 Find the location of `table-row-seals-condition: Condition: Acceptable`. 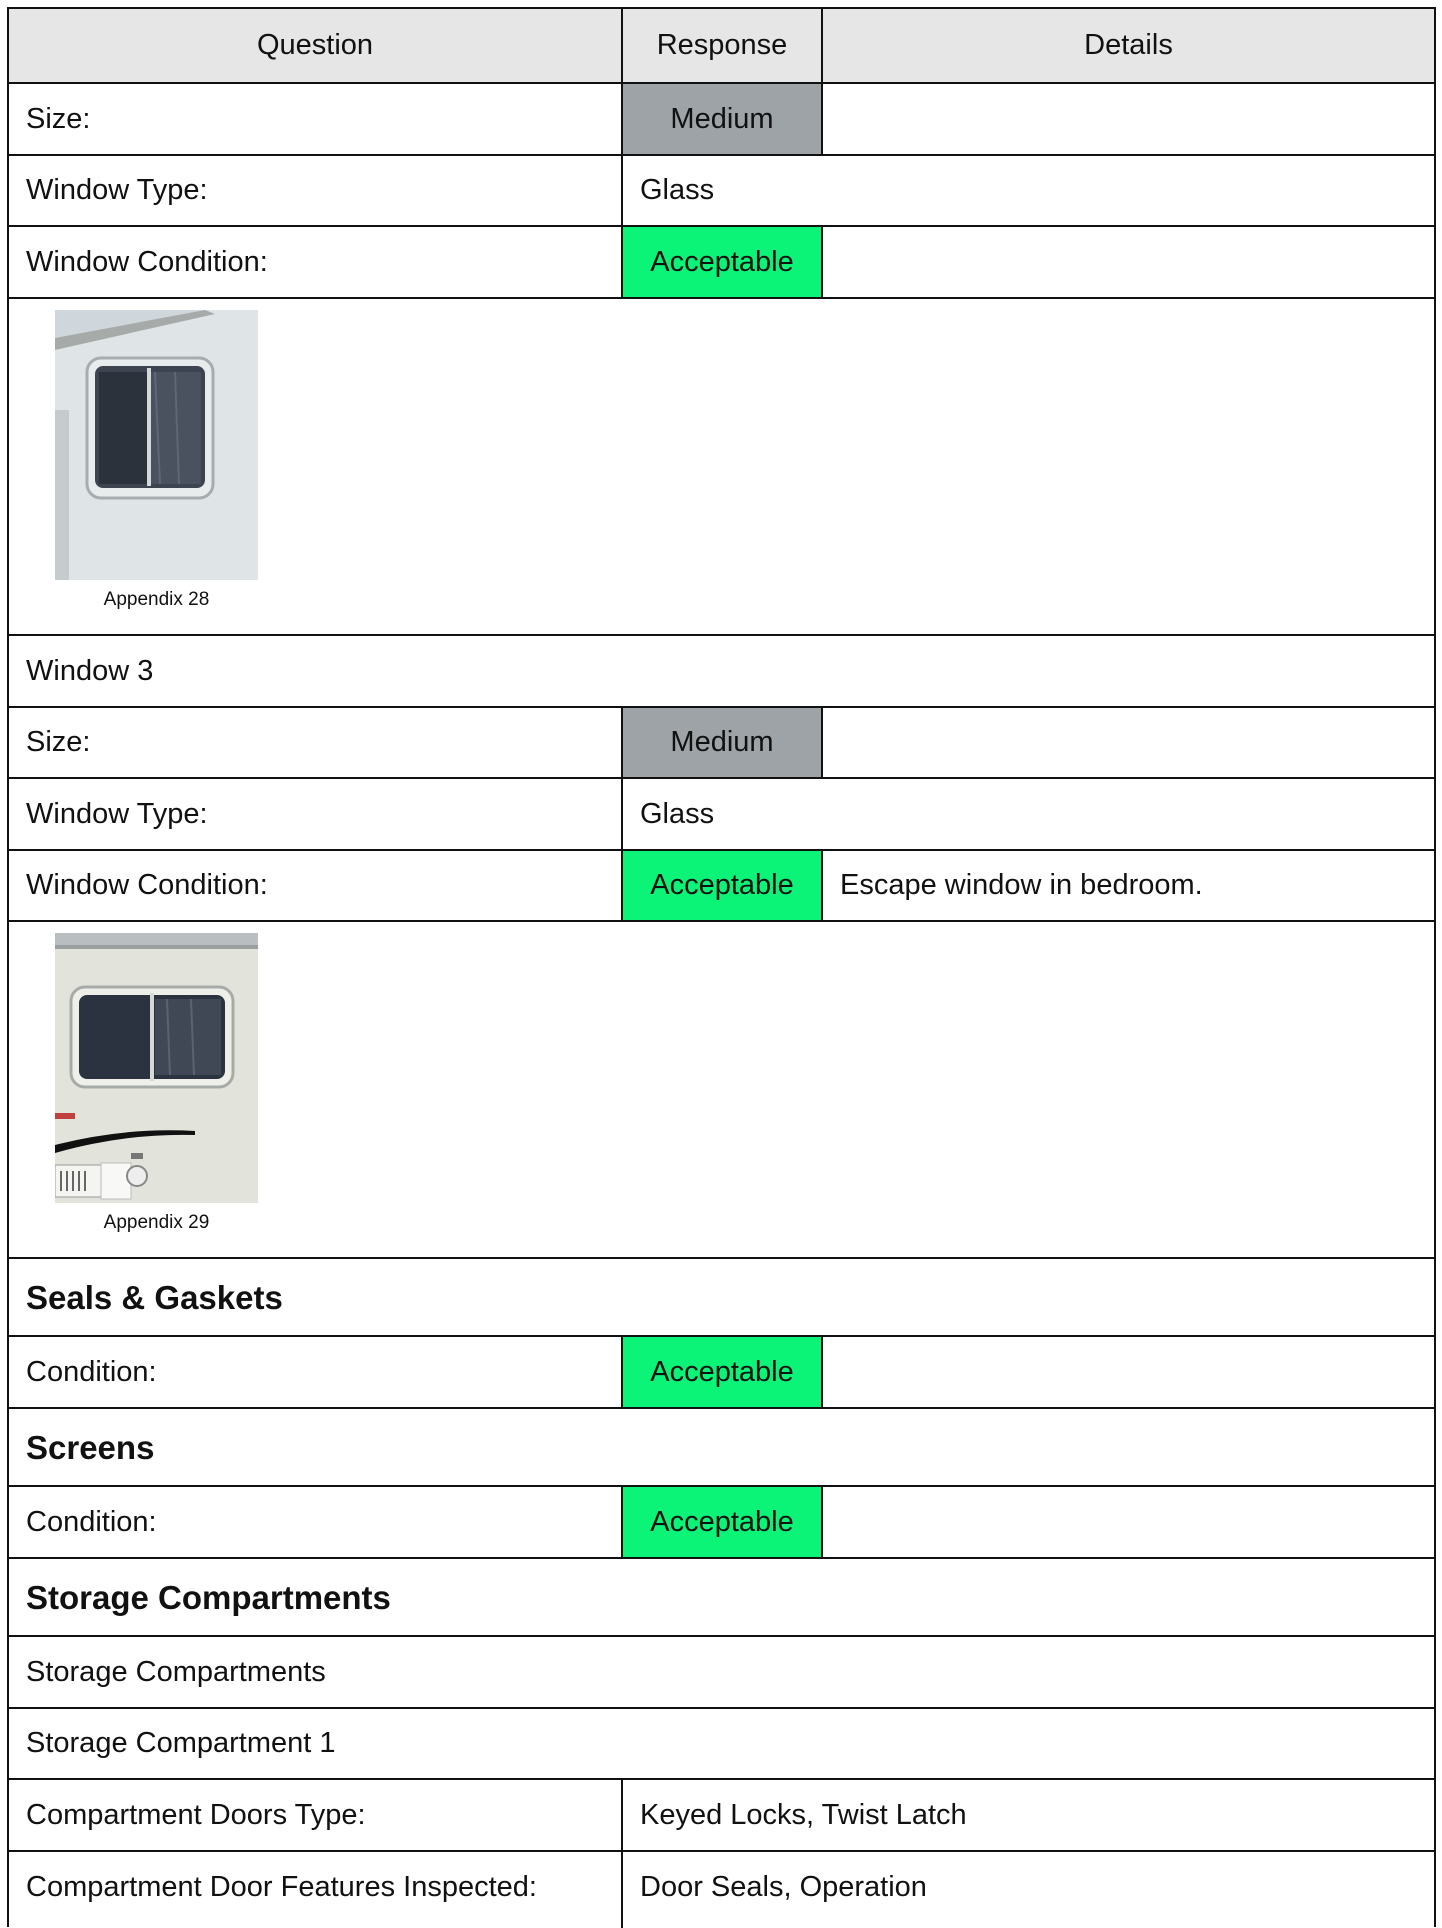

table-row-seals-condition: Condition: Acceptable is located at coordinates (721, 1372).